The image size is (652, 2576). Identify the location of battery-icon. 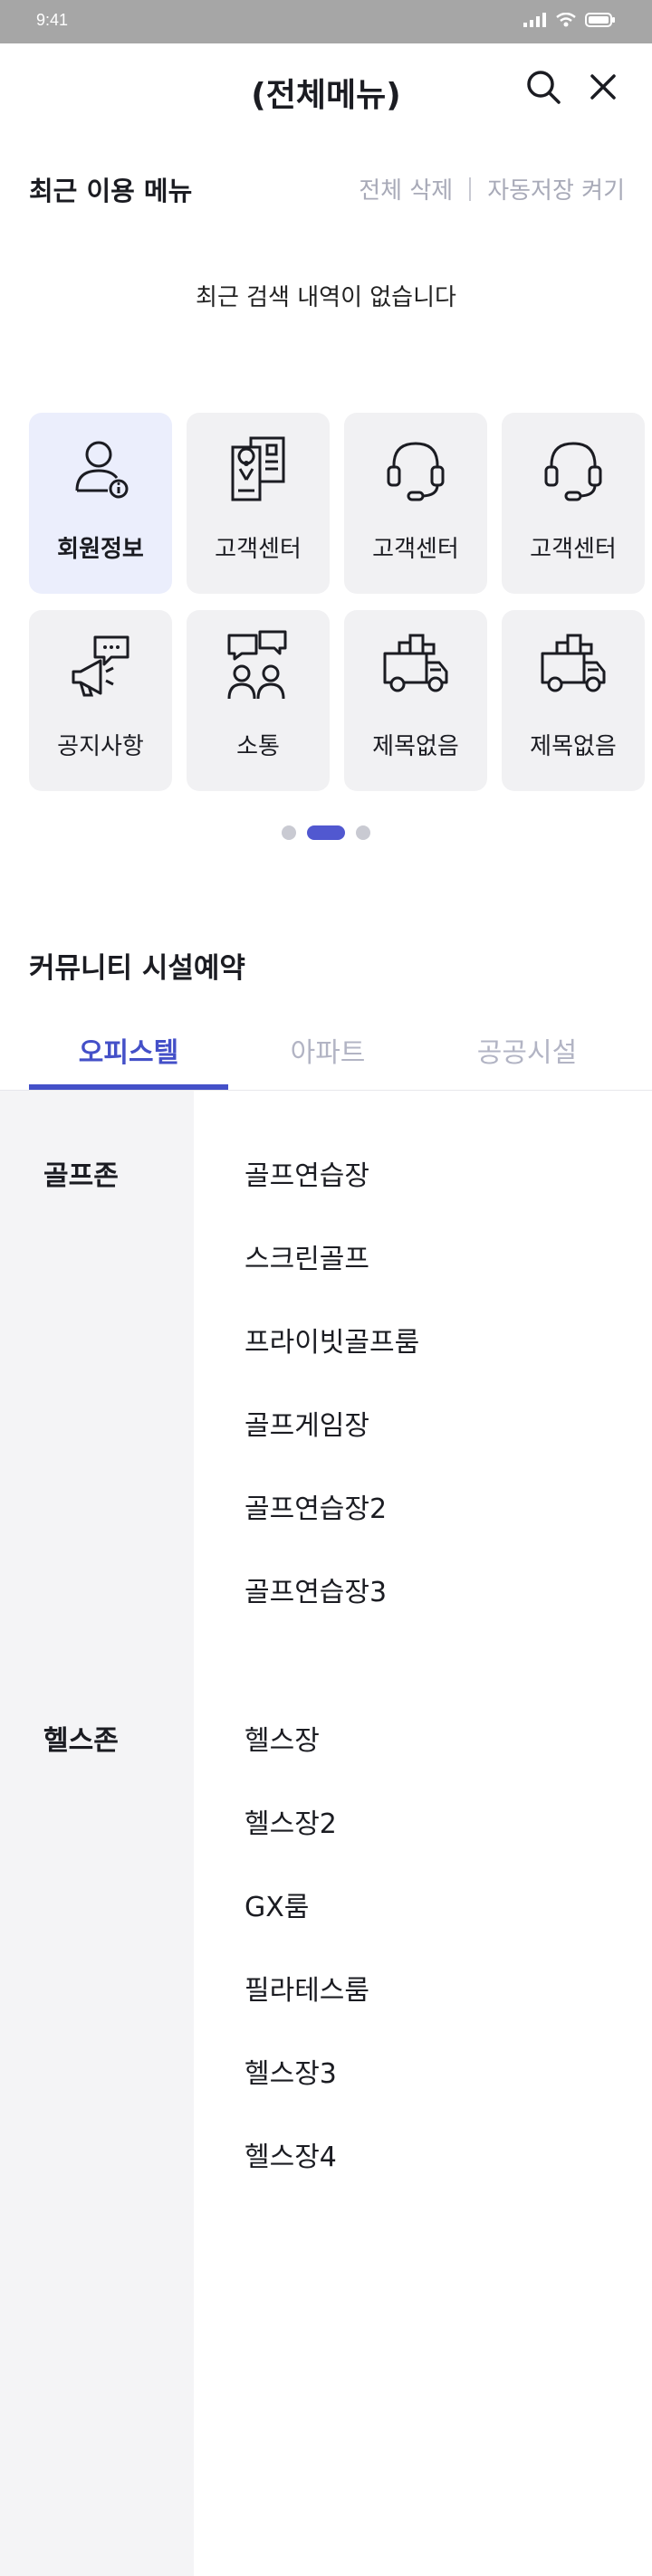
(600, 20).